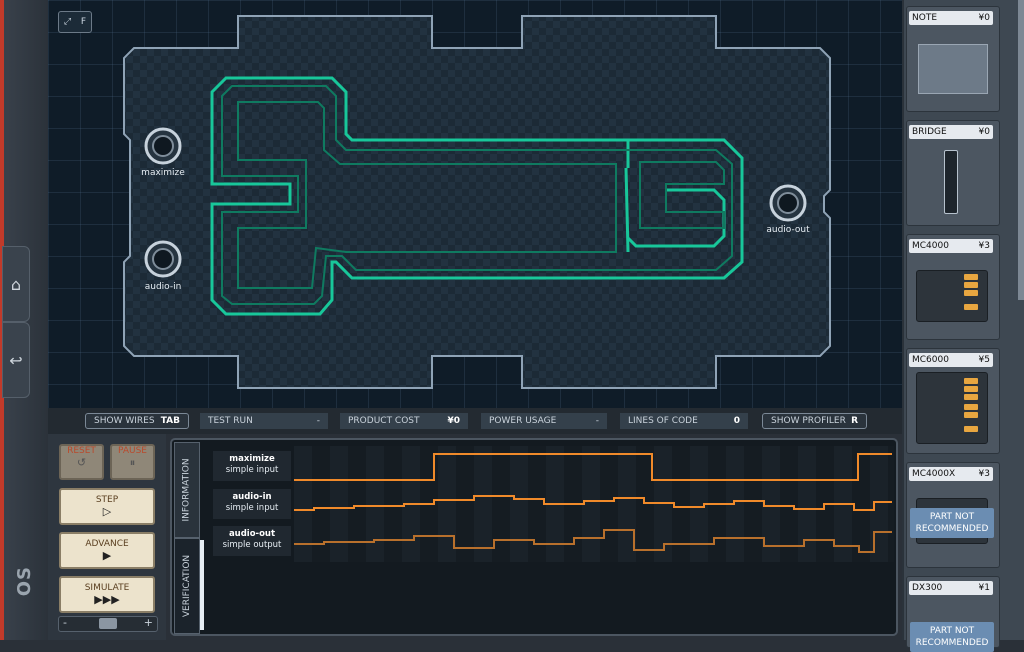 This screenshot has height=652, width=1024. Describe the element at coordinates (202, 585) in the screenshot. I see `tab-active-indicator` at that location.